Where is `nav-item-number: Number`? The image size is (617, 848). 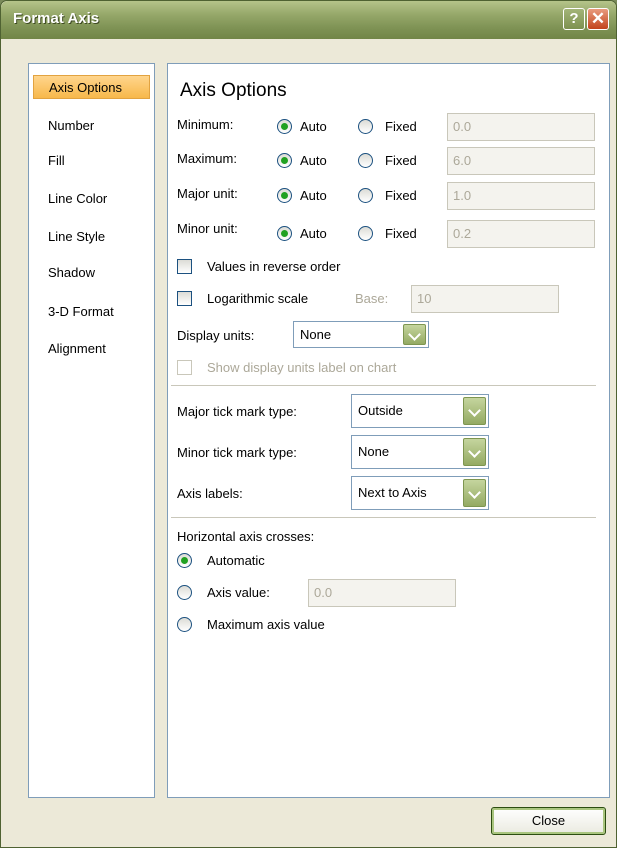 nav-item-number: Number is located at coordinates (91, 126).